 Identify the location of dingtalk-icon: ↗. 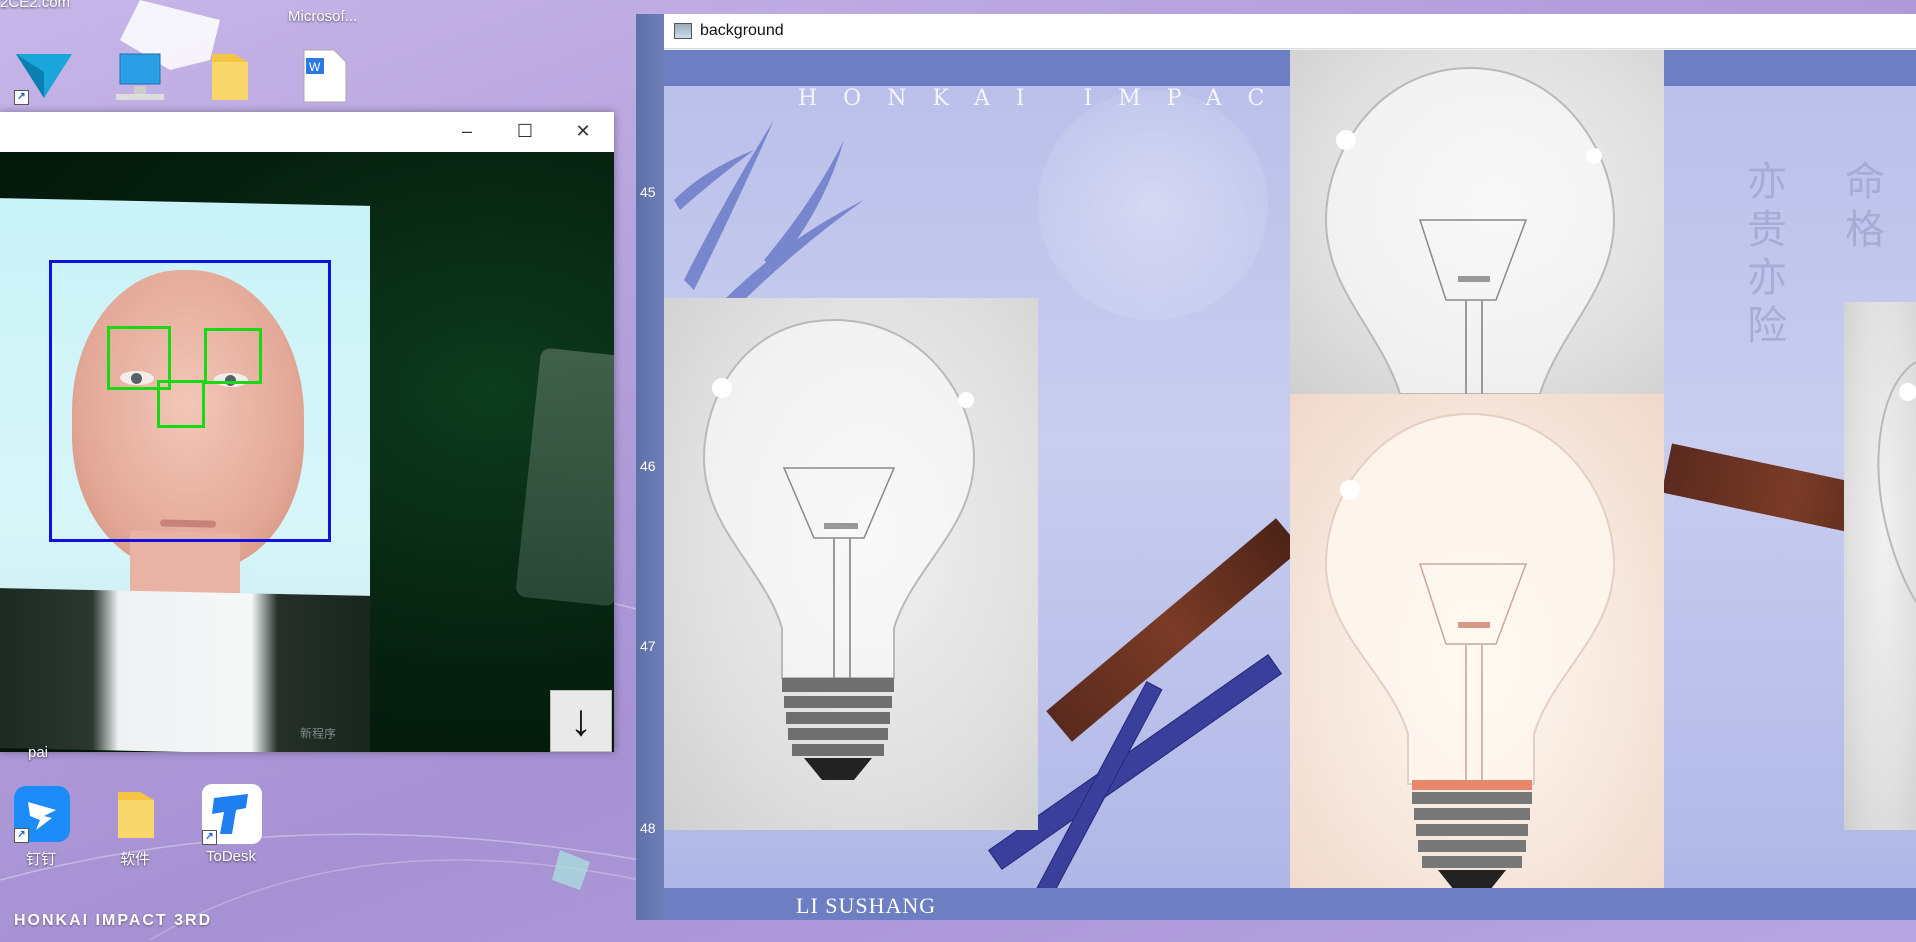
(42, 816).